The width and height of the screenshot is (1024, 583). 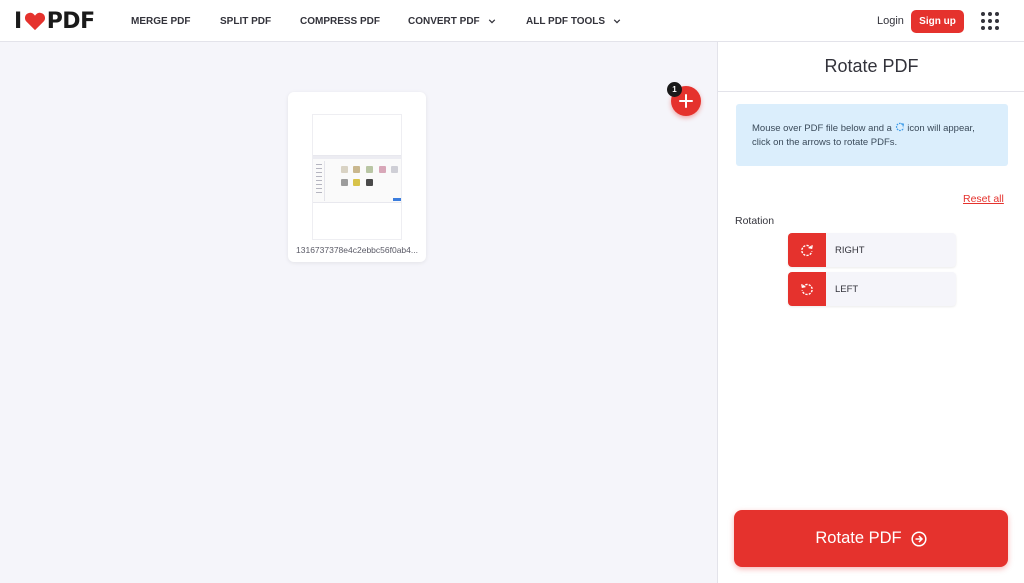 I want to click on rotate-left-label: LEFT, so click(x=847, y=289).